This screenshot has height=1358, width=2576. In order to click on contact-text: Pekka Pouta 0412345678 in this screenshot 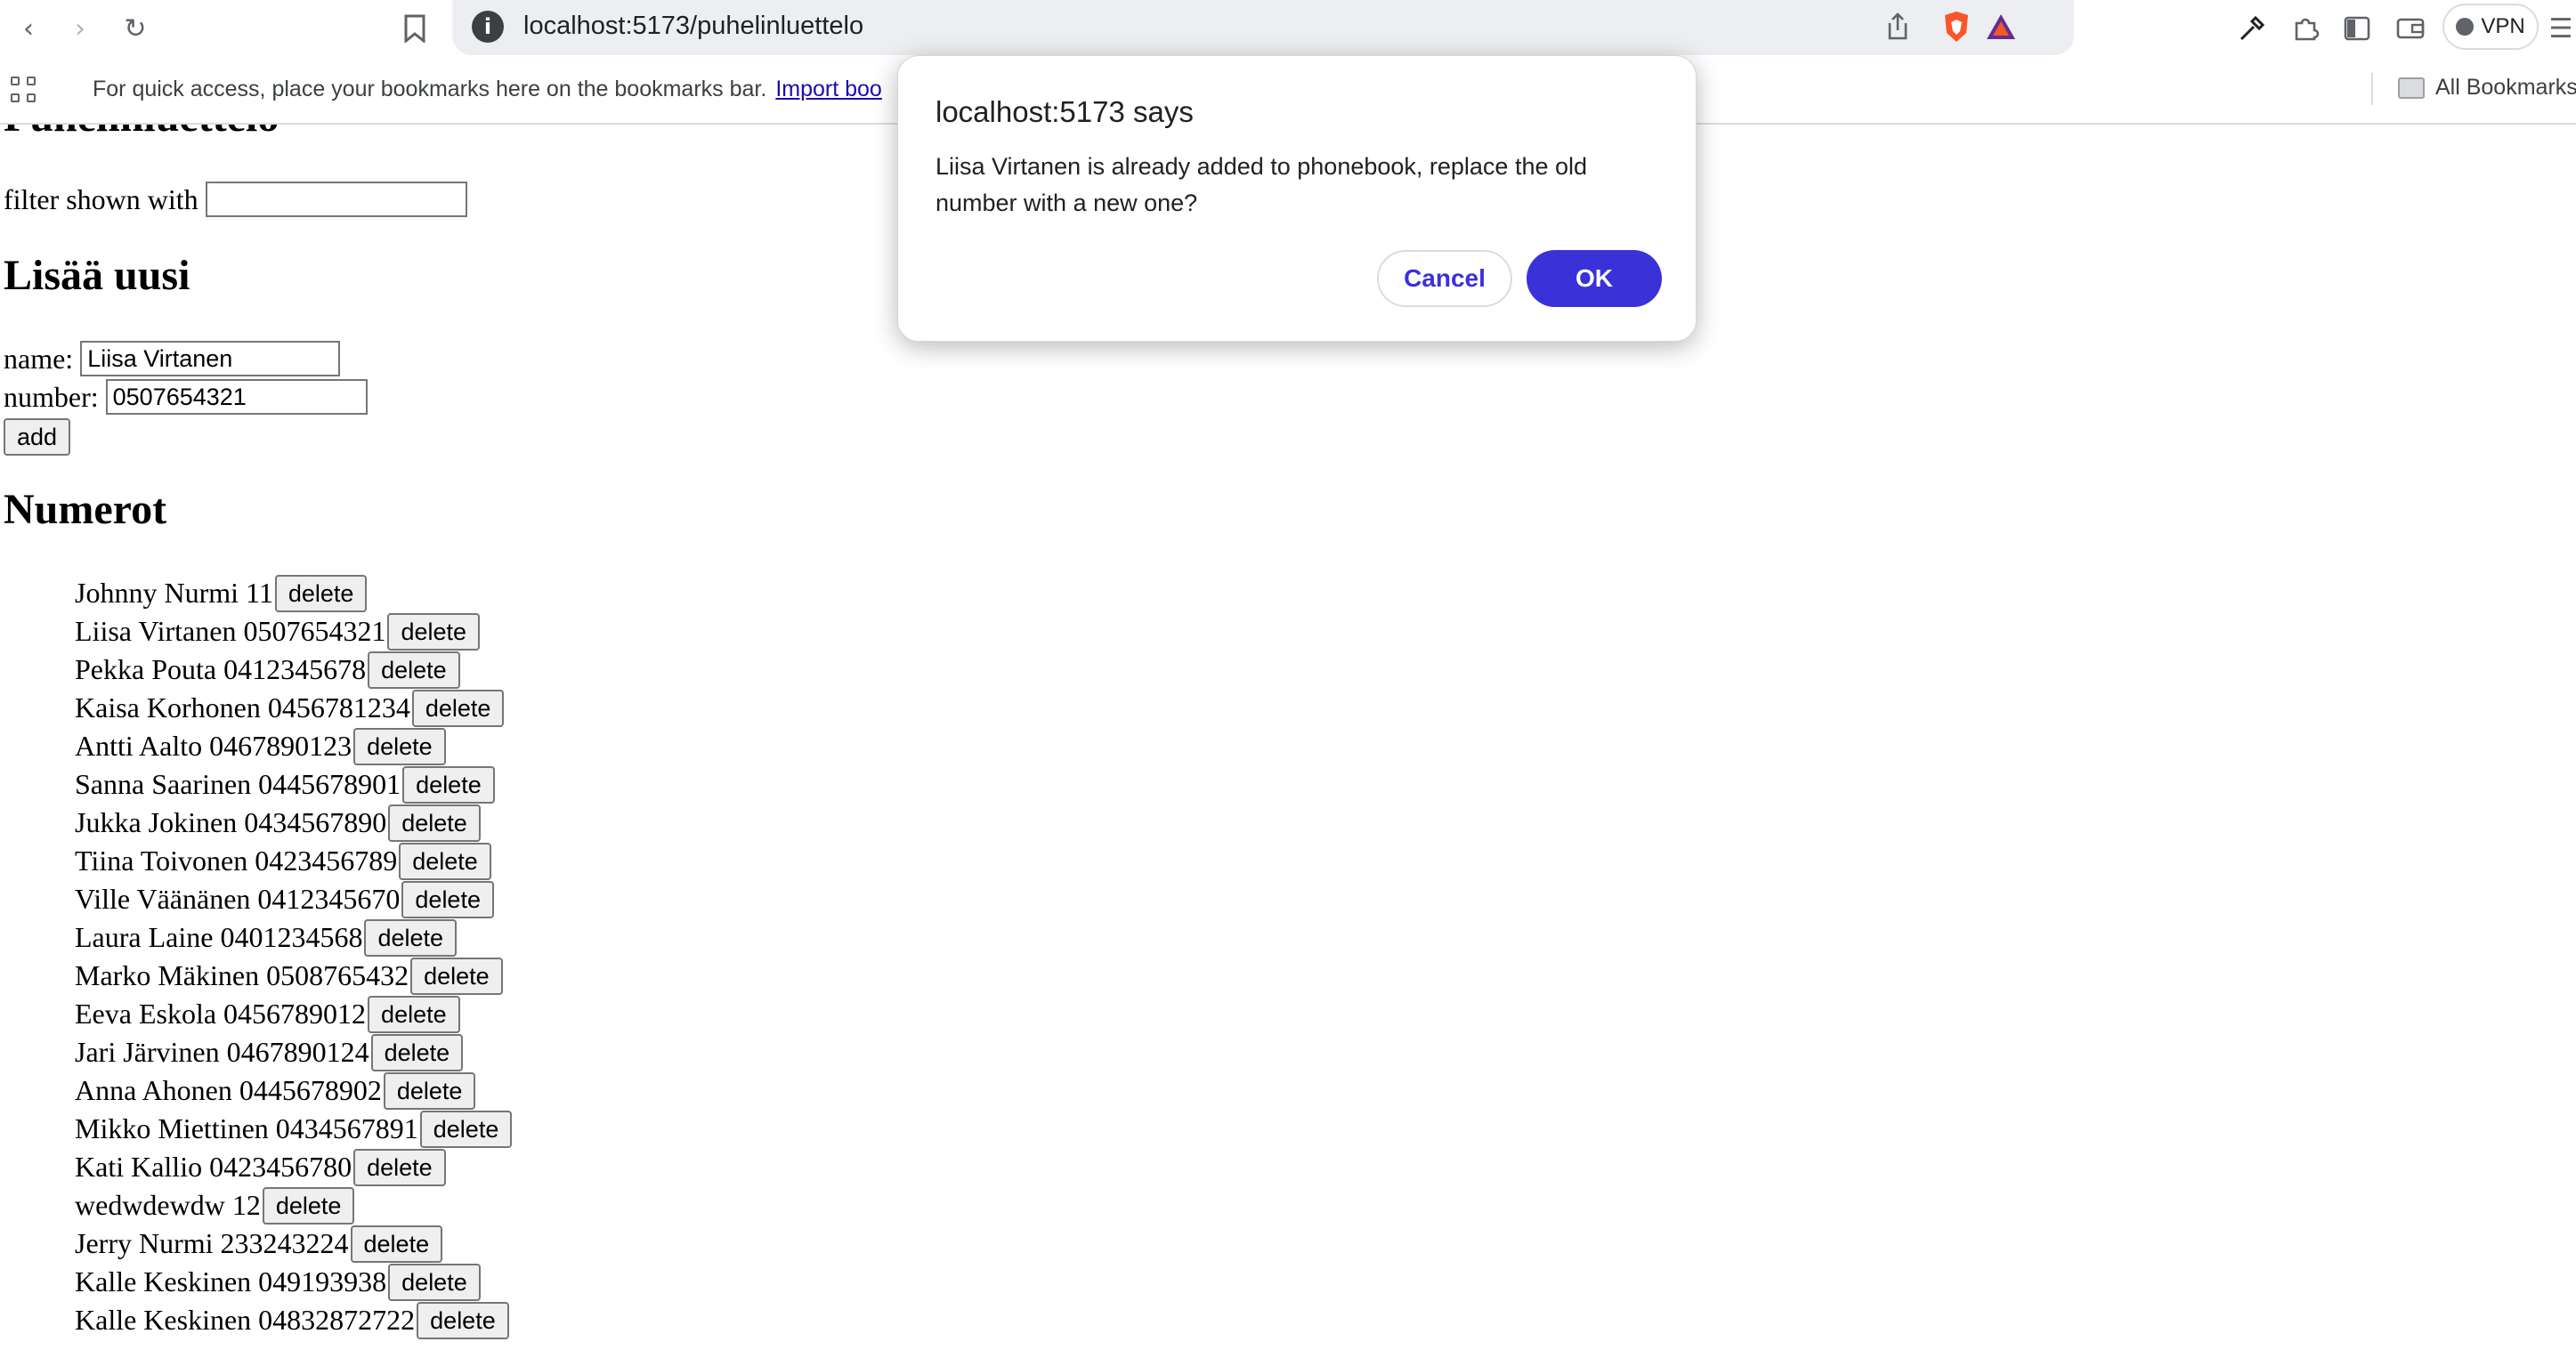, I will do `click(221, 669)`.